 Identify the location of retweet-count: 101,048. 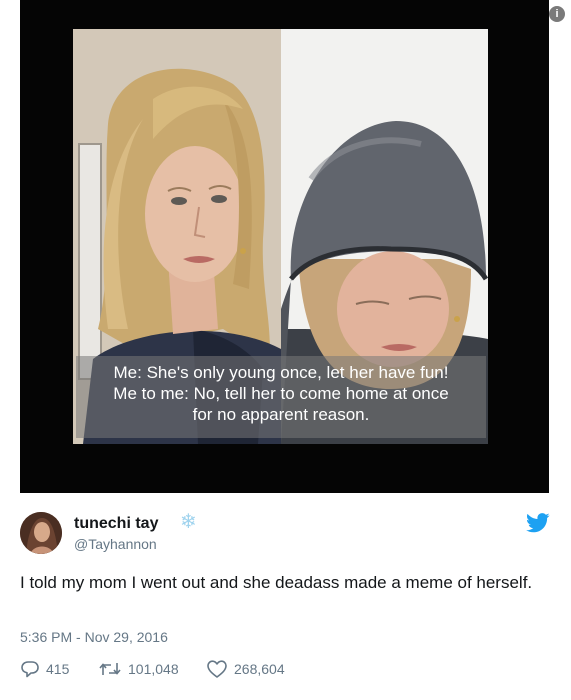
(153, 669).